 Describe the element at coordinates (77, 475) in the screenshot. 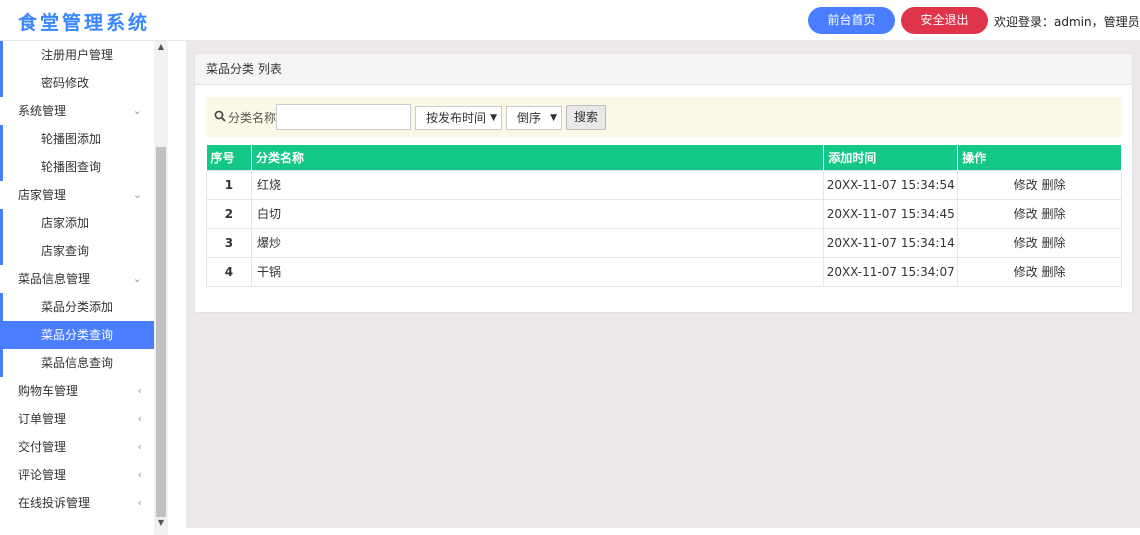

I see `sidebar-item: 评论管理 ‹` at that location.